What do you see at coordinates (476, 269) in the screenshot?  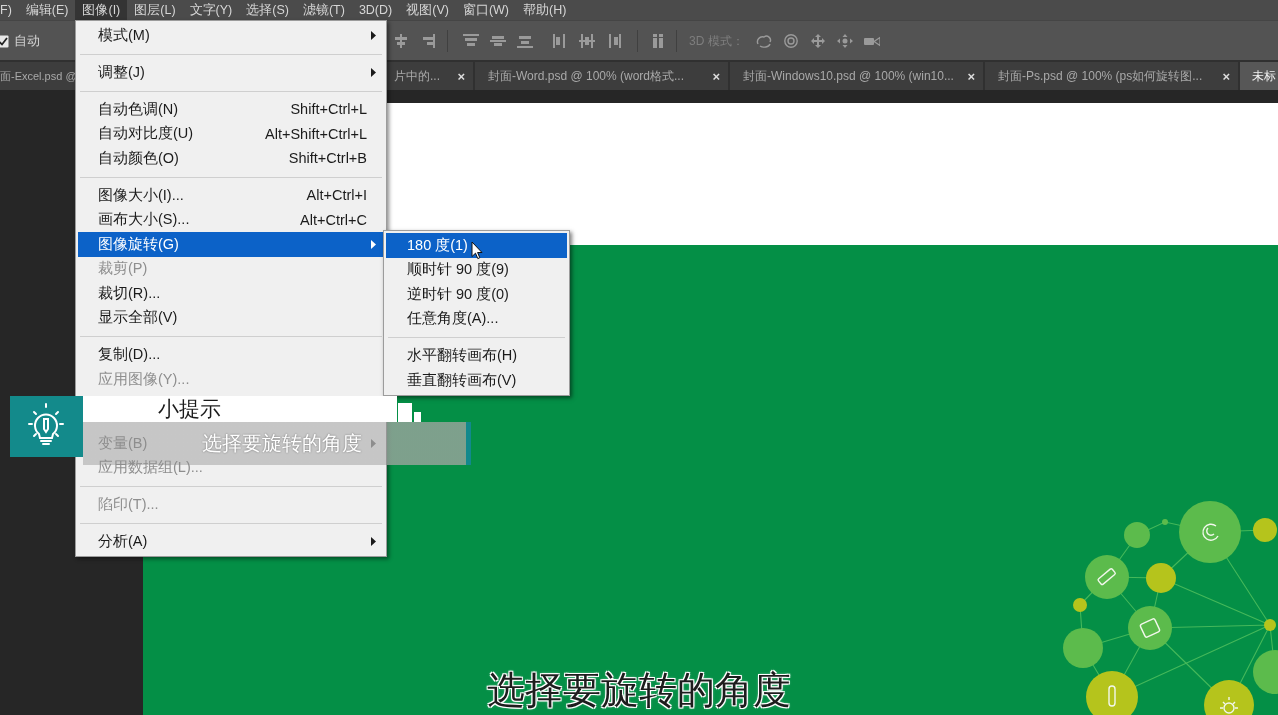 I see `menu-item: 顺时针 90 度(9)` at bounding box center [476, 269].